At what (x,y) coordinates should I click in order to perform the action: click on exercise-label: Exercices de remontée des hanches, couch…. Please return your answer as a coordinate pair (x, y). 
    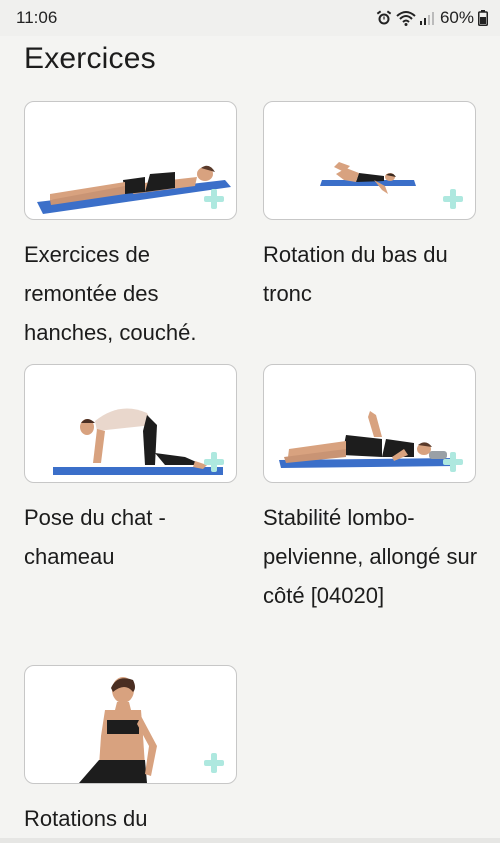
    Looking at the image, I should click on (134, 293).